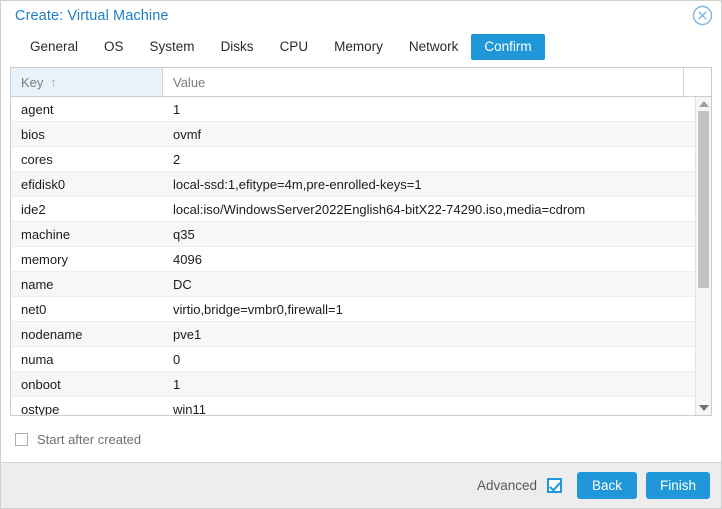 This screenshot has height=509, width=722. What do you see at coordinates (37, 159) in the screenshot?
I see `cell-key: cores` at bounding box center [37, 159].